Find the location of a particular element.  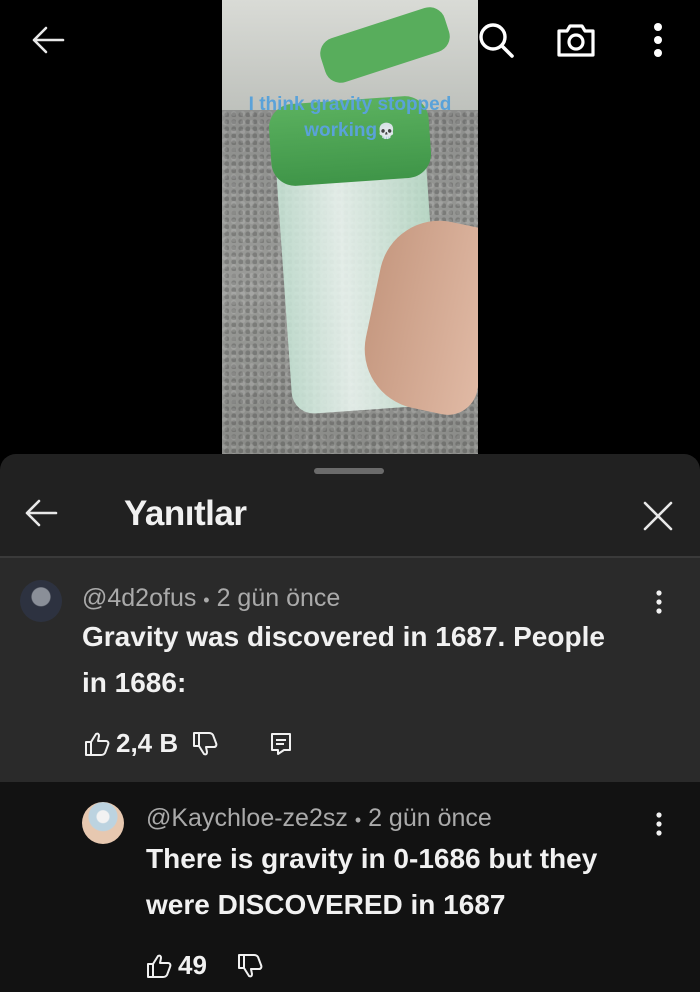

like-button: 2,4 B is located at coordinates (131, 743).